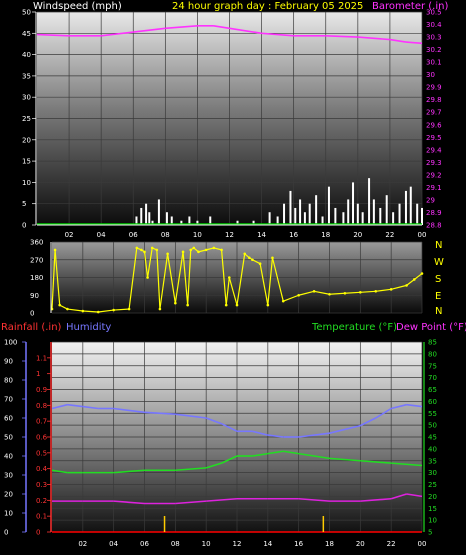  Describe the element at coordinates (432, 461) in the screenshot. I see `temp-ytick-6: 35` at that location.